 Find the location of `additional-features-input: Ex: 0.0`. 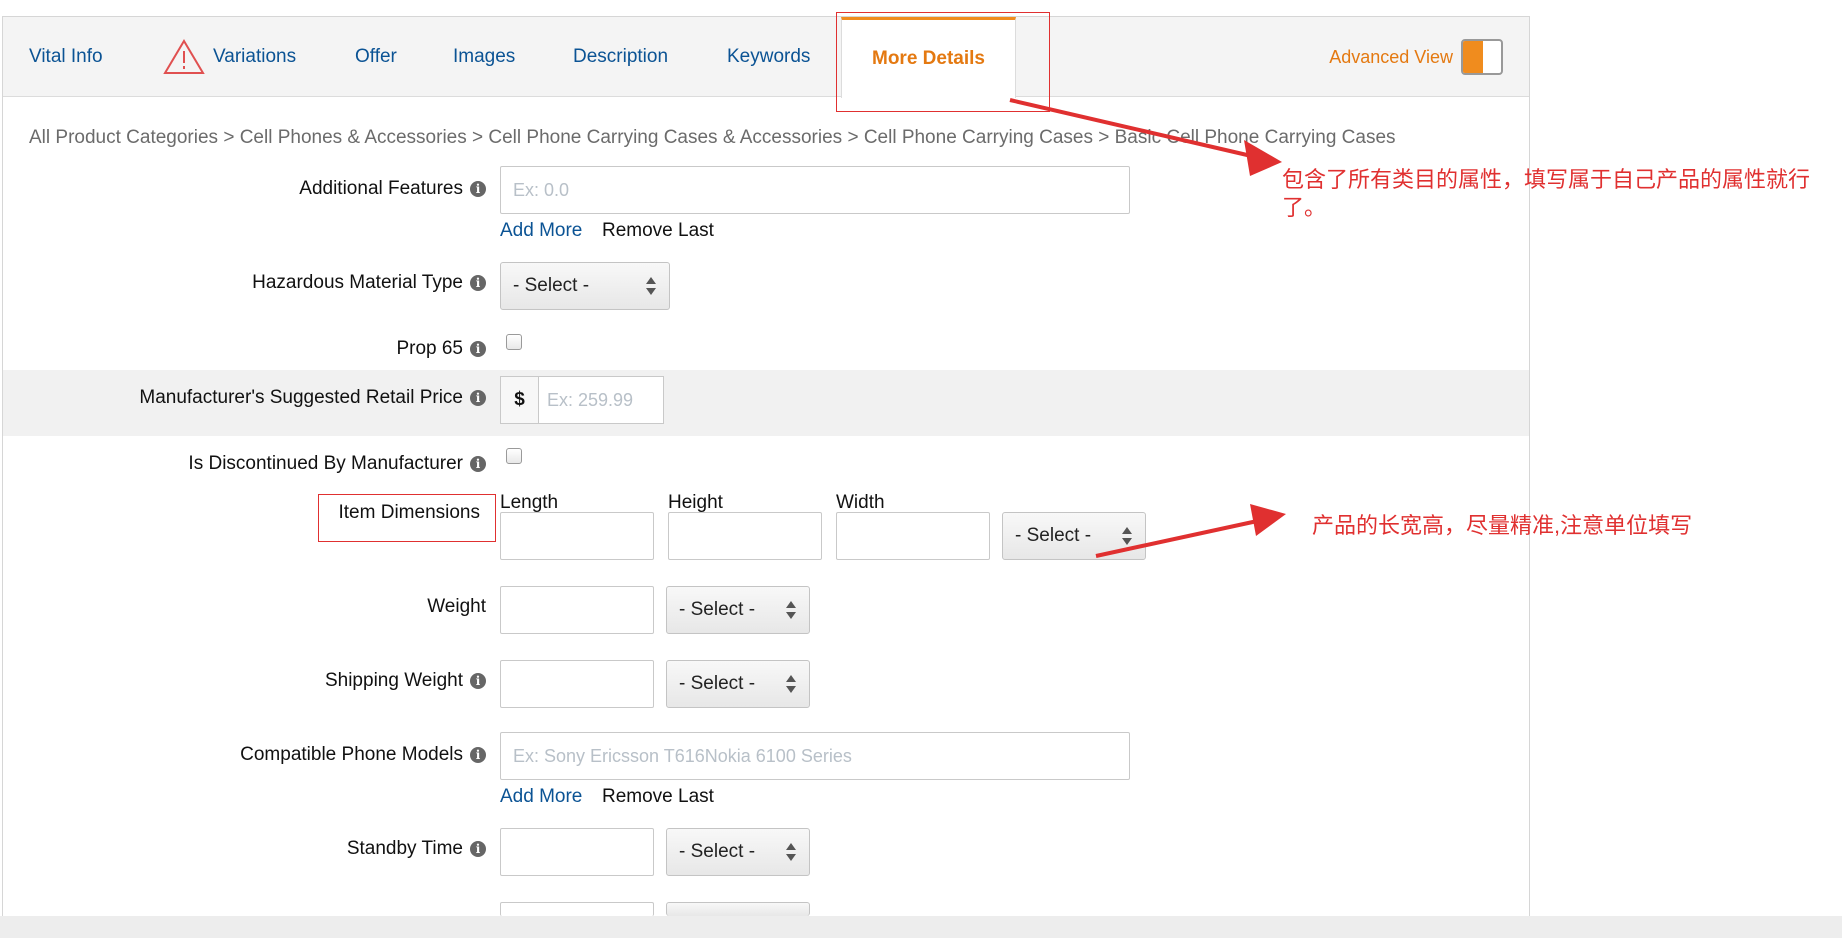

additional-features-input: Ex: 0.0 is located at coordinates (815, 190).